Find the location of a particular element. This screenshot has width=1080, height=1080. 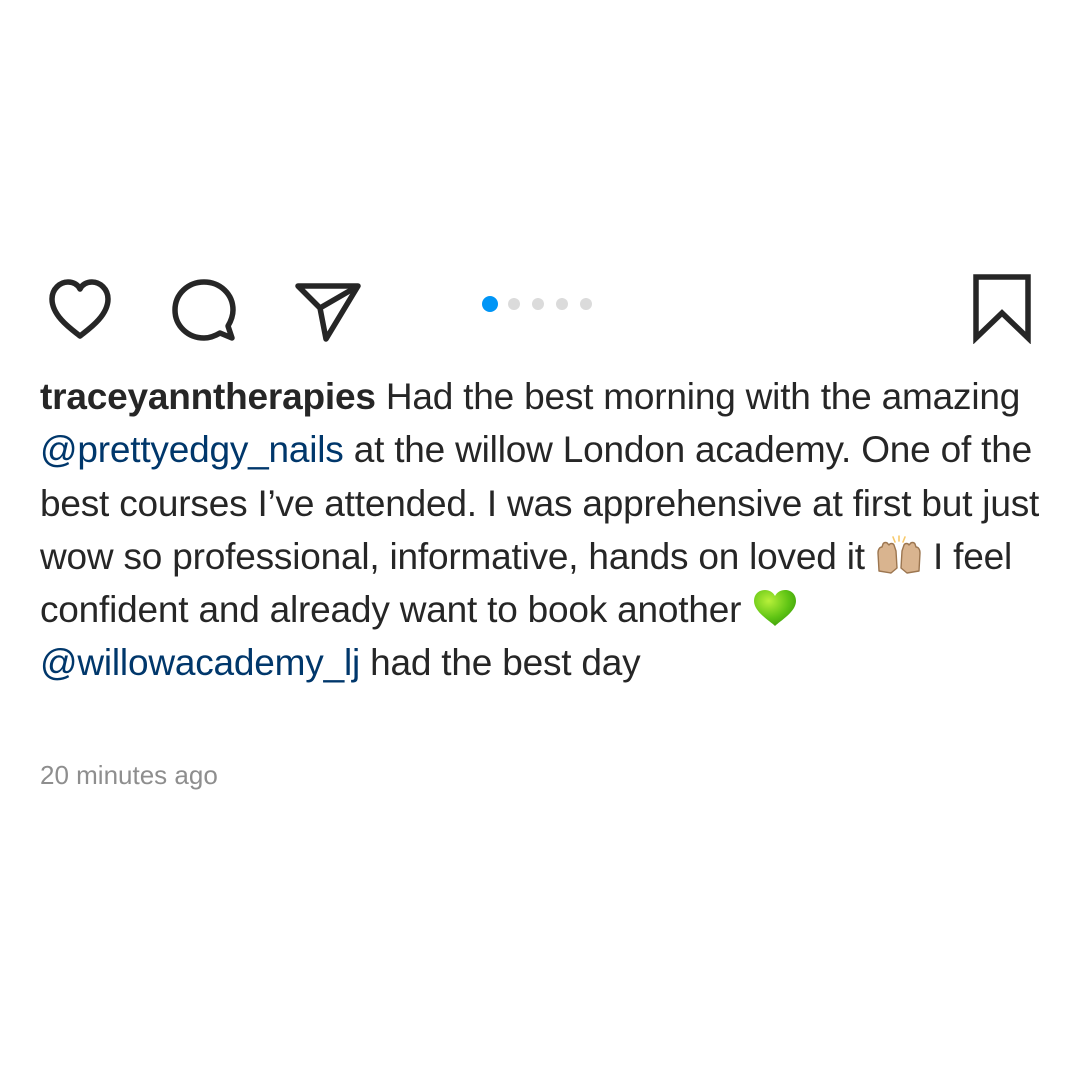

share-button is located at coordinates (328, 310).